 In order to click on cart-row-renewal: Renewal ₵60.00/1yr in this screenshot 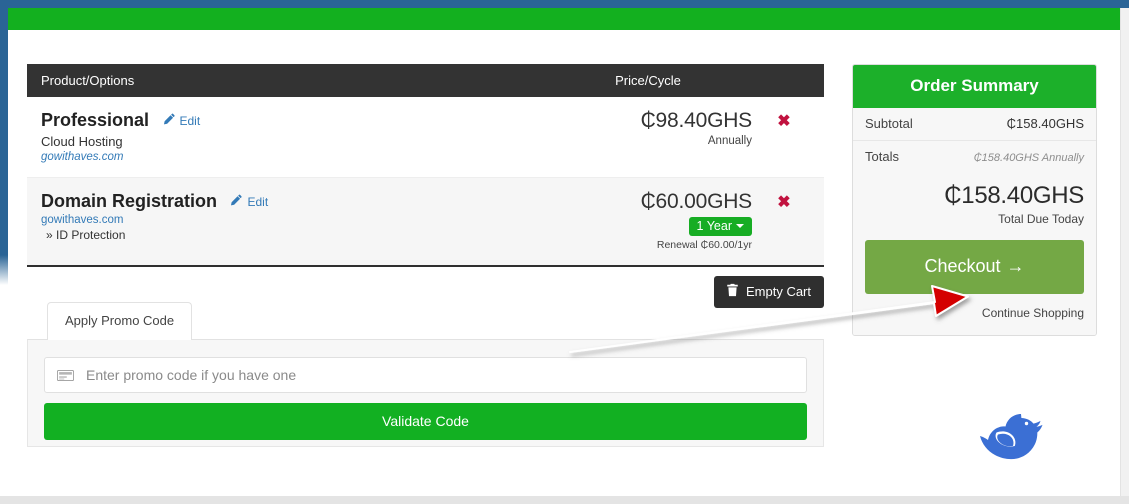, I will do `click(704, 245)`.